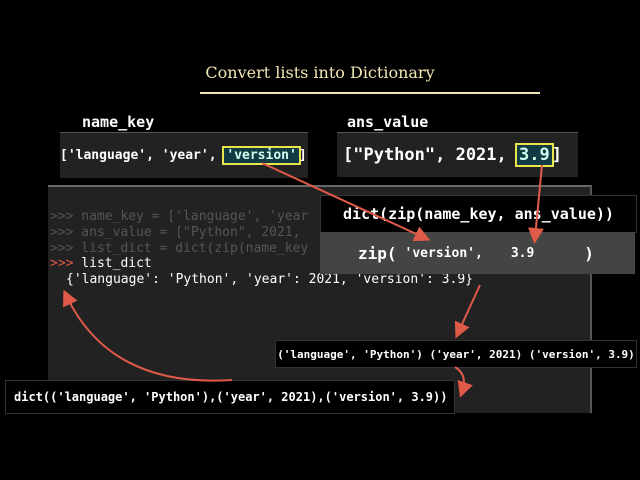 This screenshot has height=480, width=640. I want to click on arrow-to-dict, so click(463, 382).